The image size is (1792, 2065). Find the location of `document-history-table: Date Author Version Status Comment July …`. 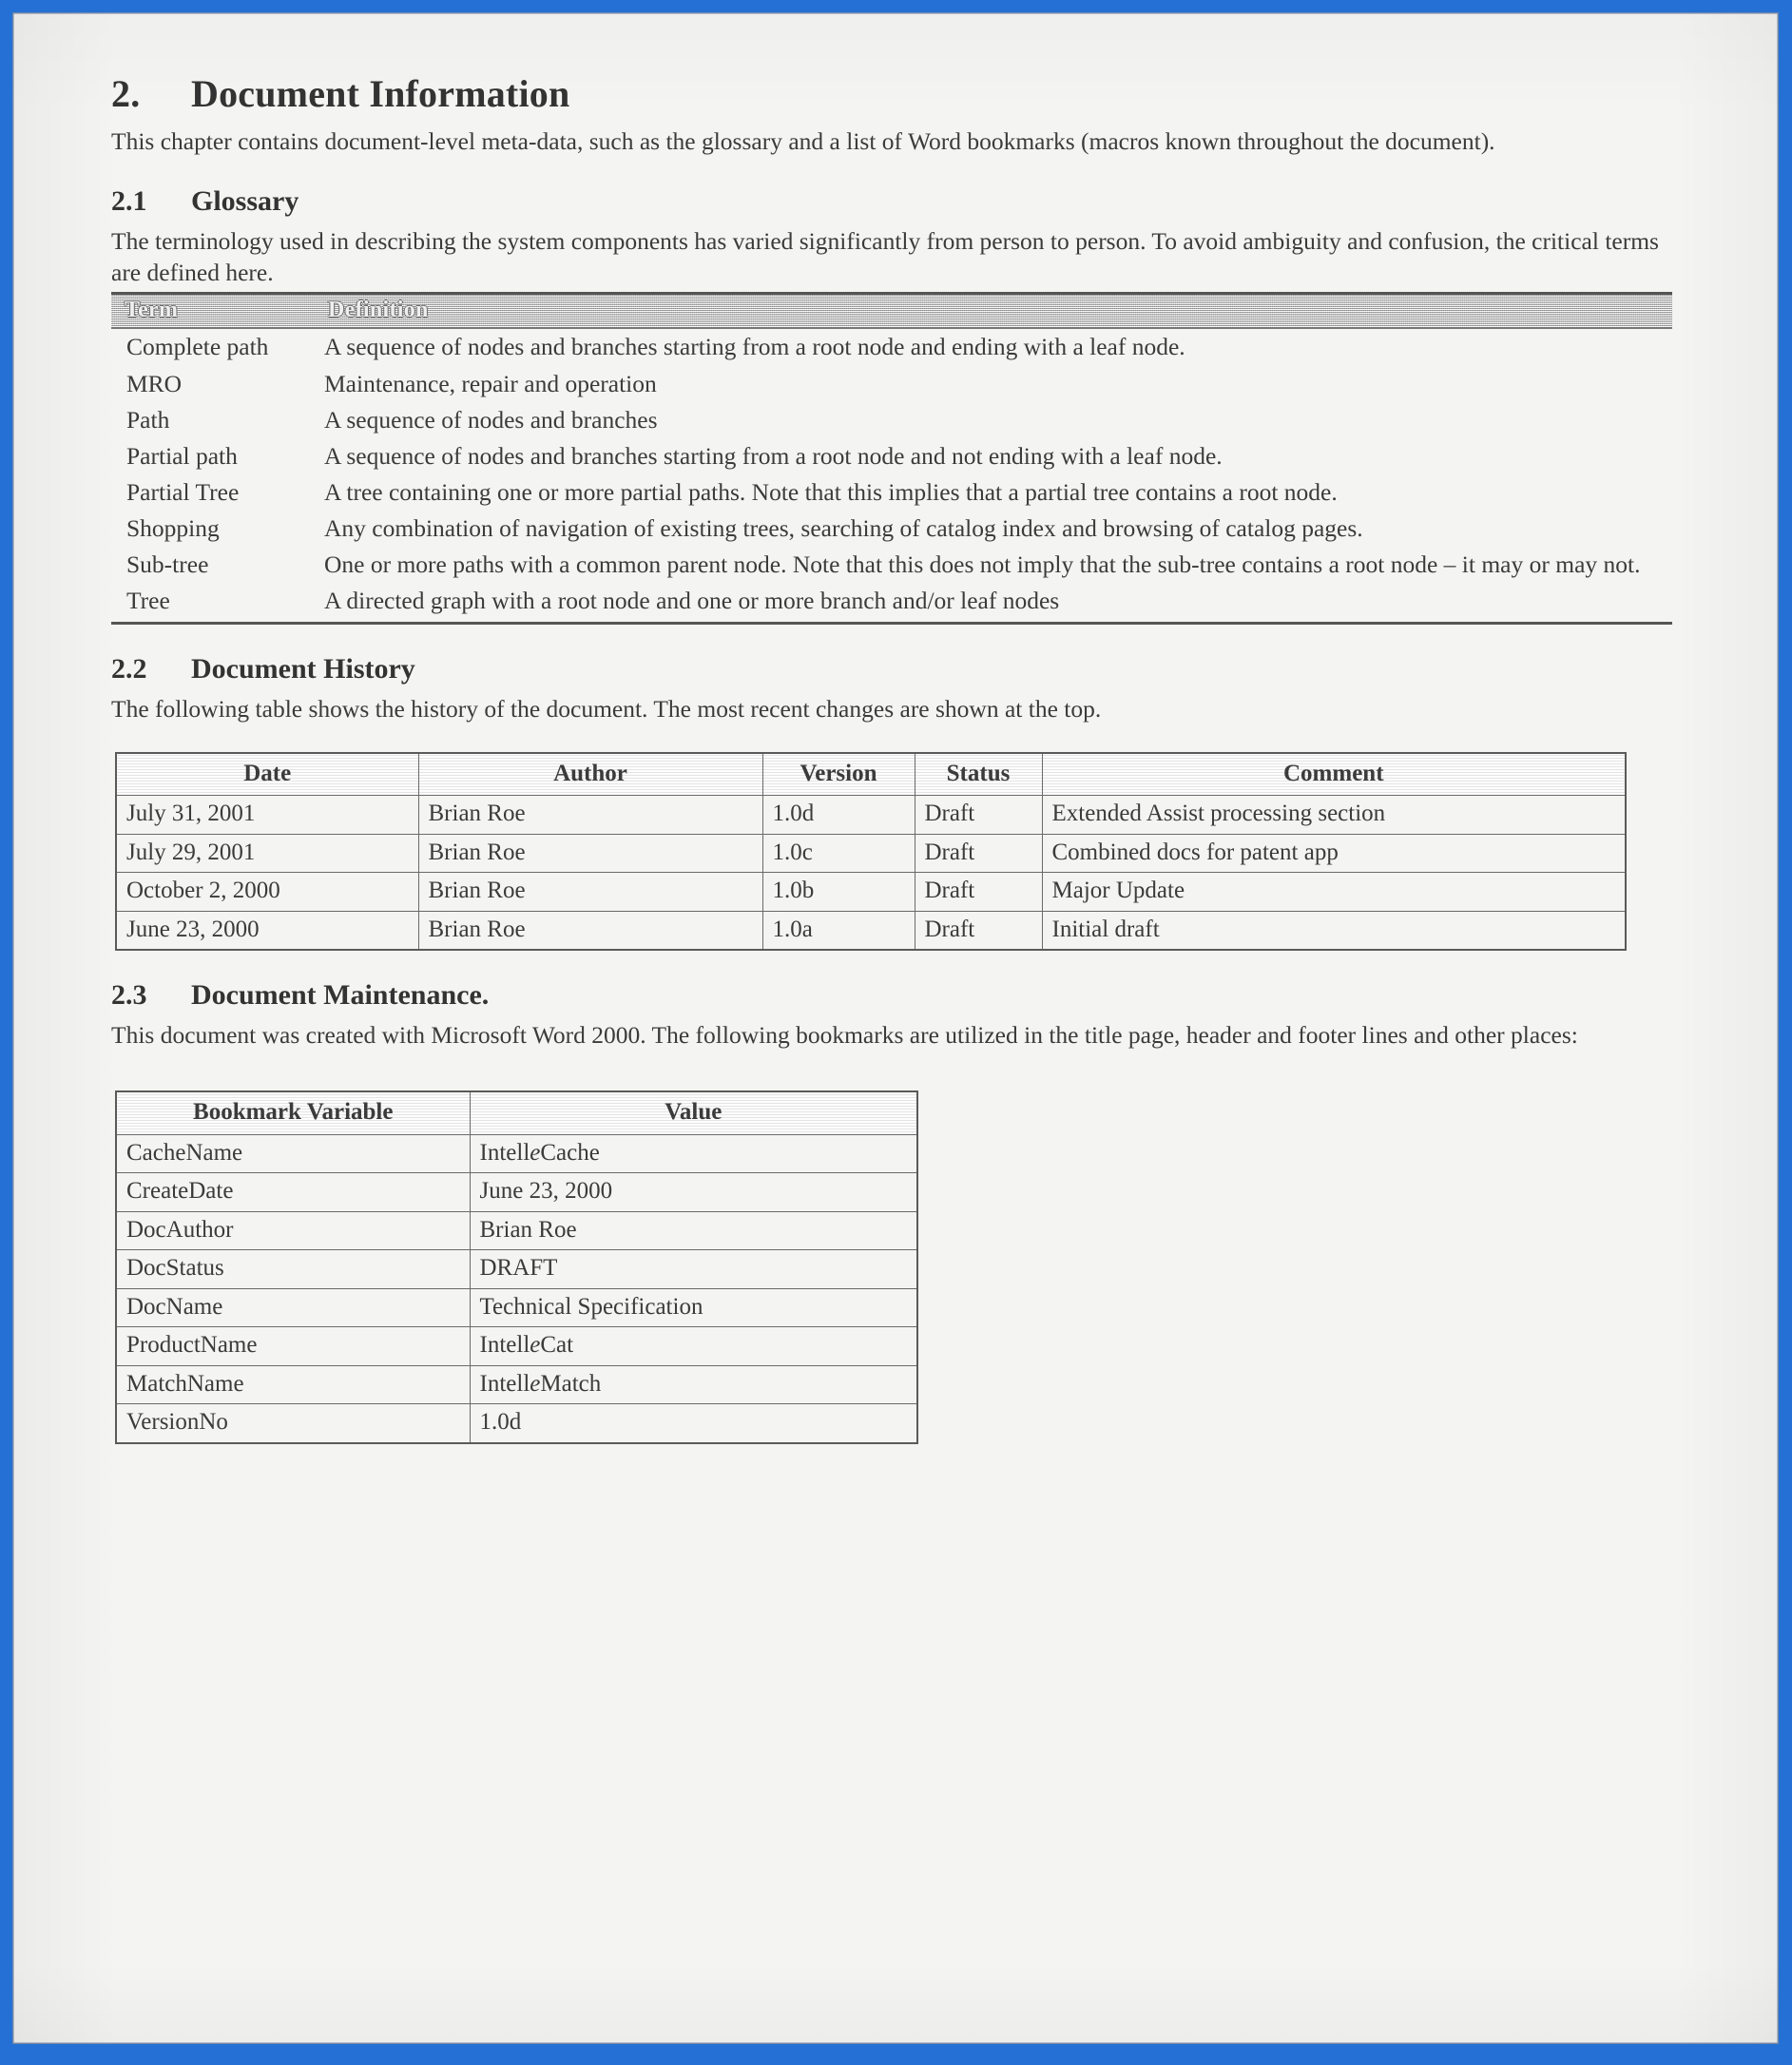

document-history-table: Date Author Version Status Comment July … is located at coordinates (871, 852).